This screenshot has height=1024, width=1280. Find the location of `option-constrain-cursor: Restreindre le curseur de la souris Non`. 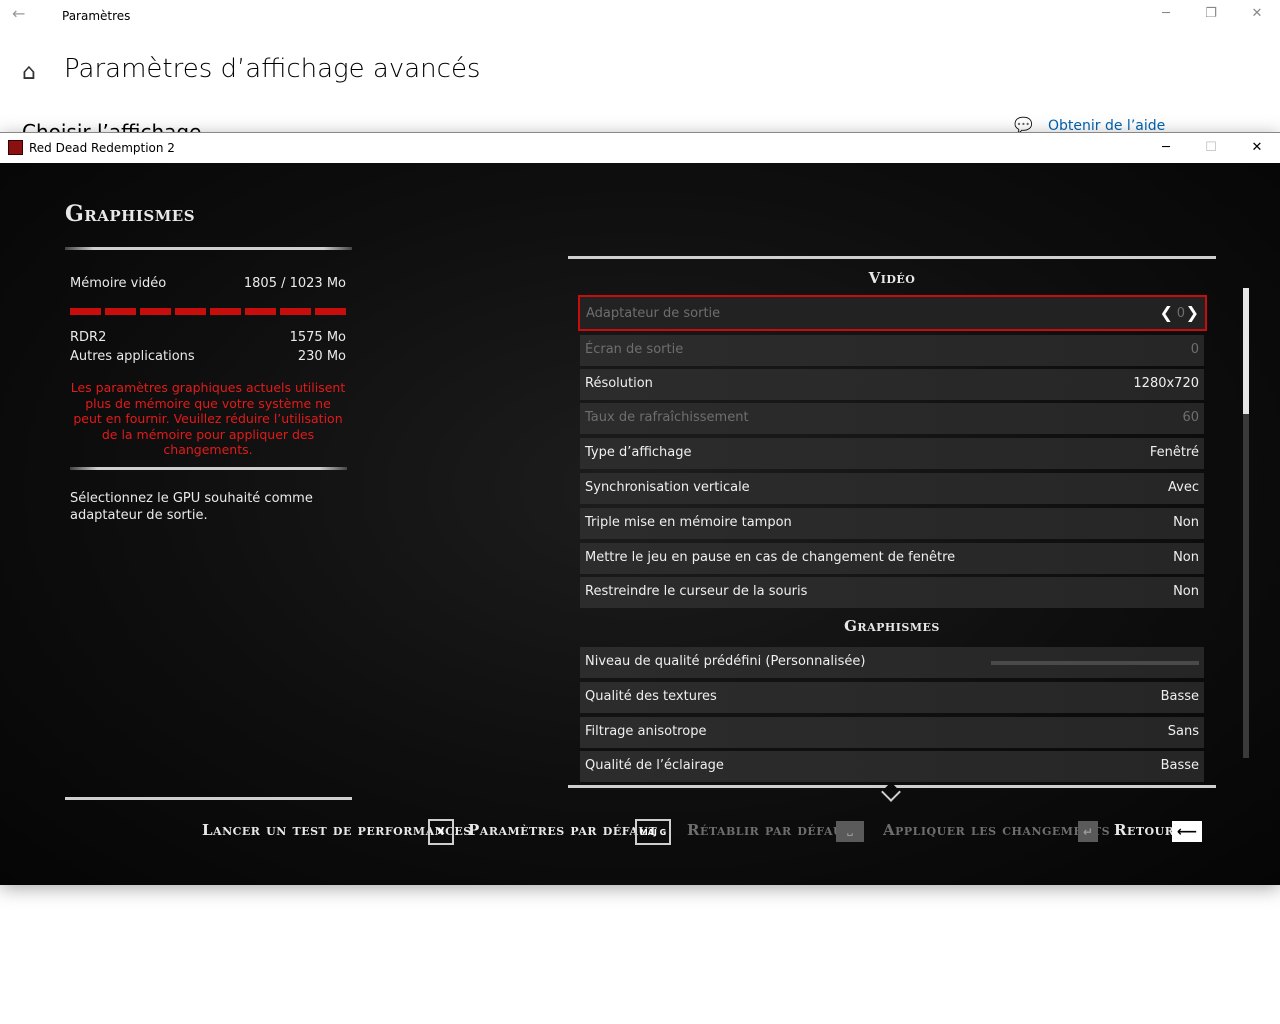

option-constrain-cursor: Restreindre le curseur de la souris Non is located at coordinates (892, 592).